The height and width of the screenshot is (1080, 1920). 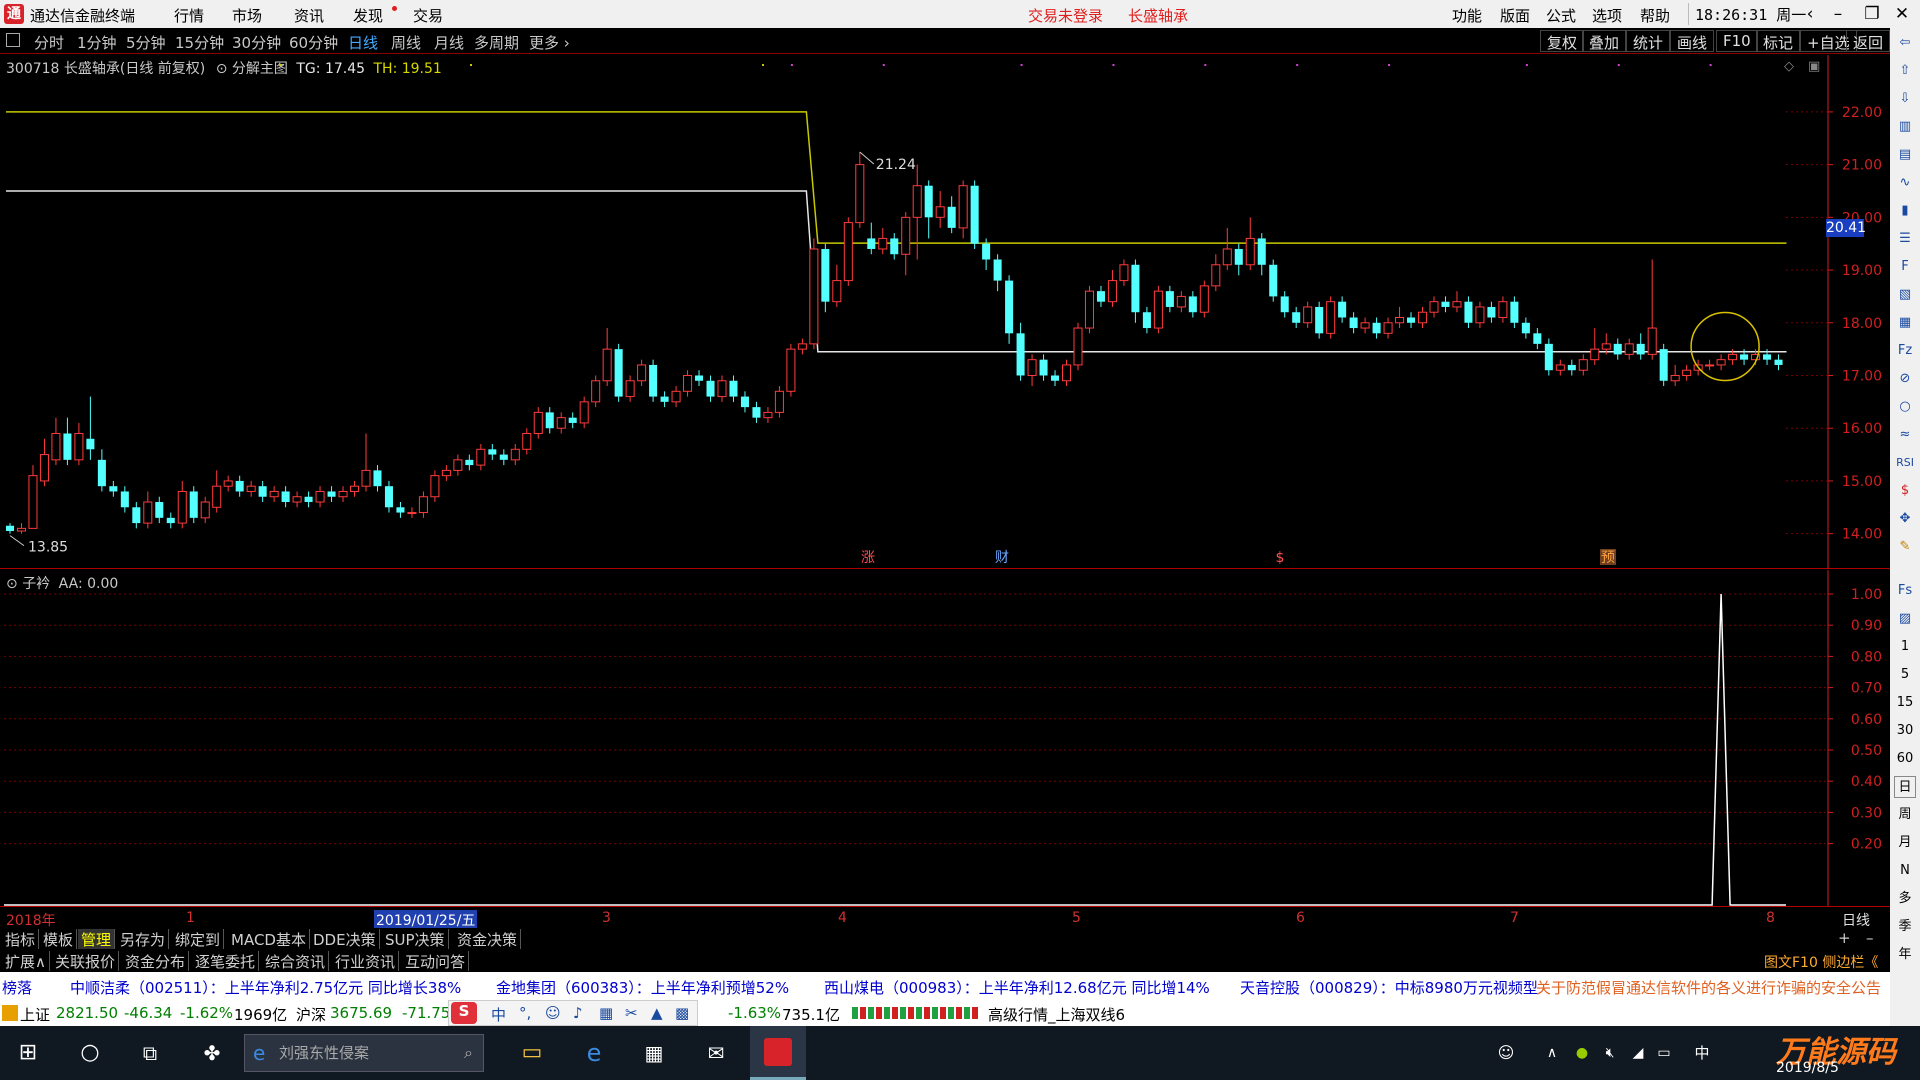 I want to click on menu-gongshi: 公式, so click(x=1561, y=15).